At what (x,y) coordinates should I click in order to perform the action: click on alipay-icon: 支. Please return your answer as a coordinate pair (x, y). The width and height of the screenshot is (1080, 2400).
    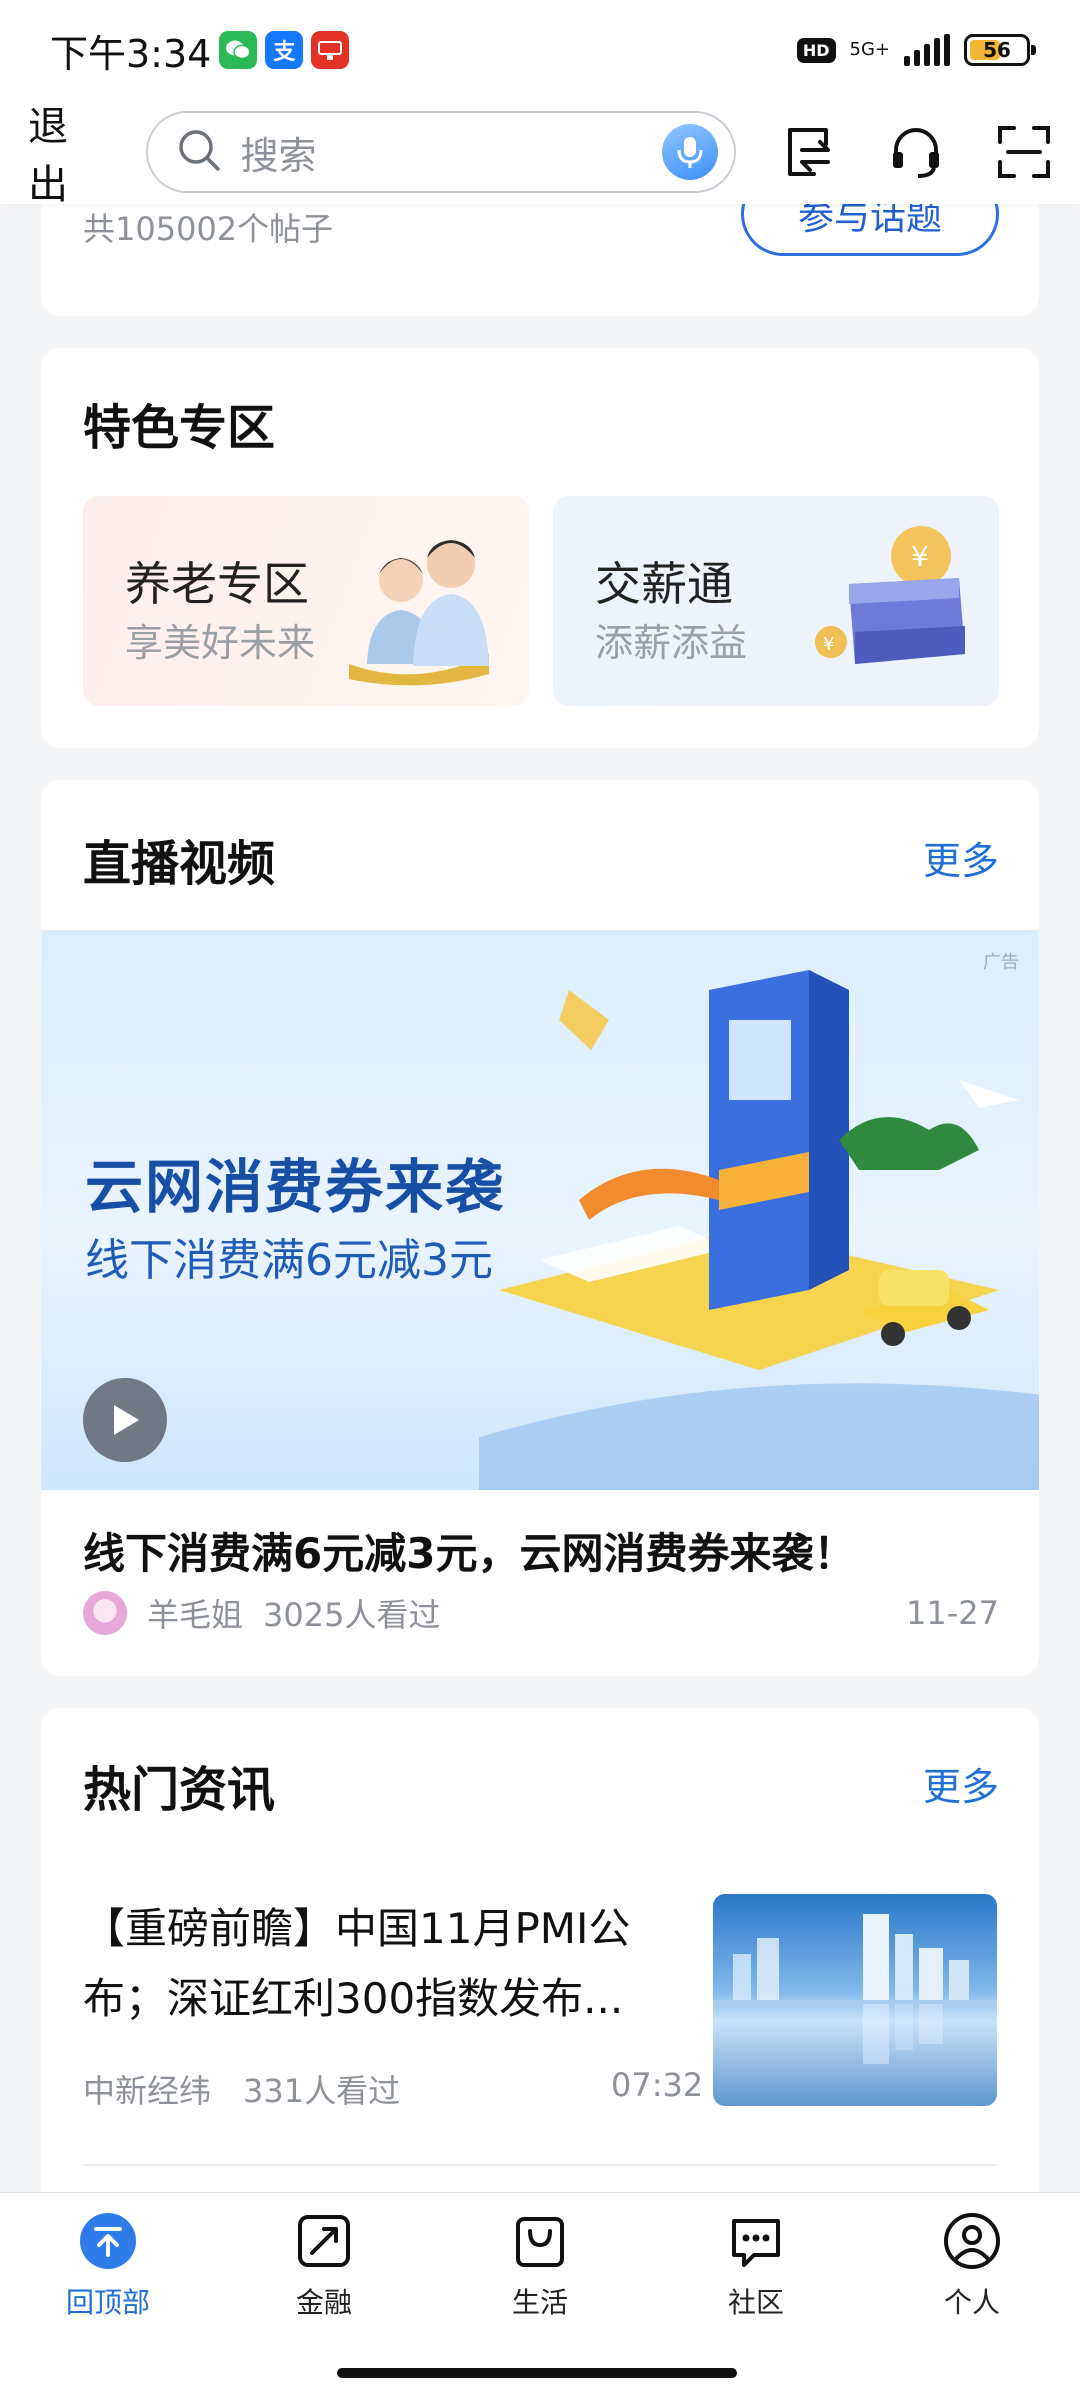
    Looking at the image, I should click on (284, 50).